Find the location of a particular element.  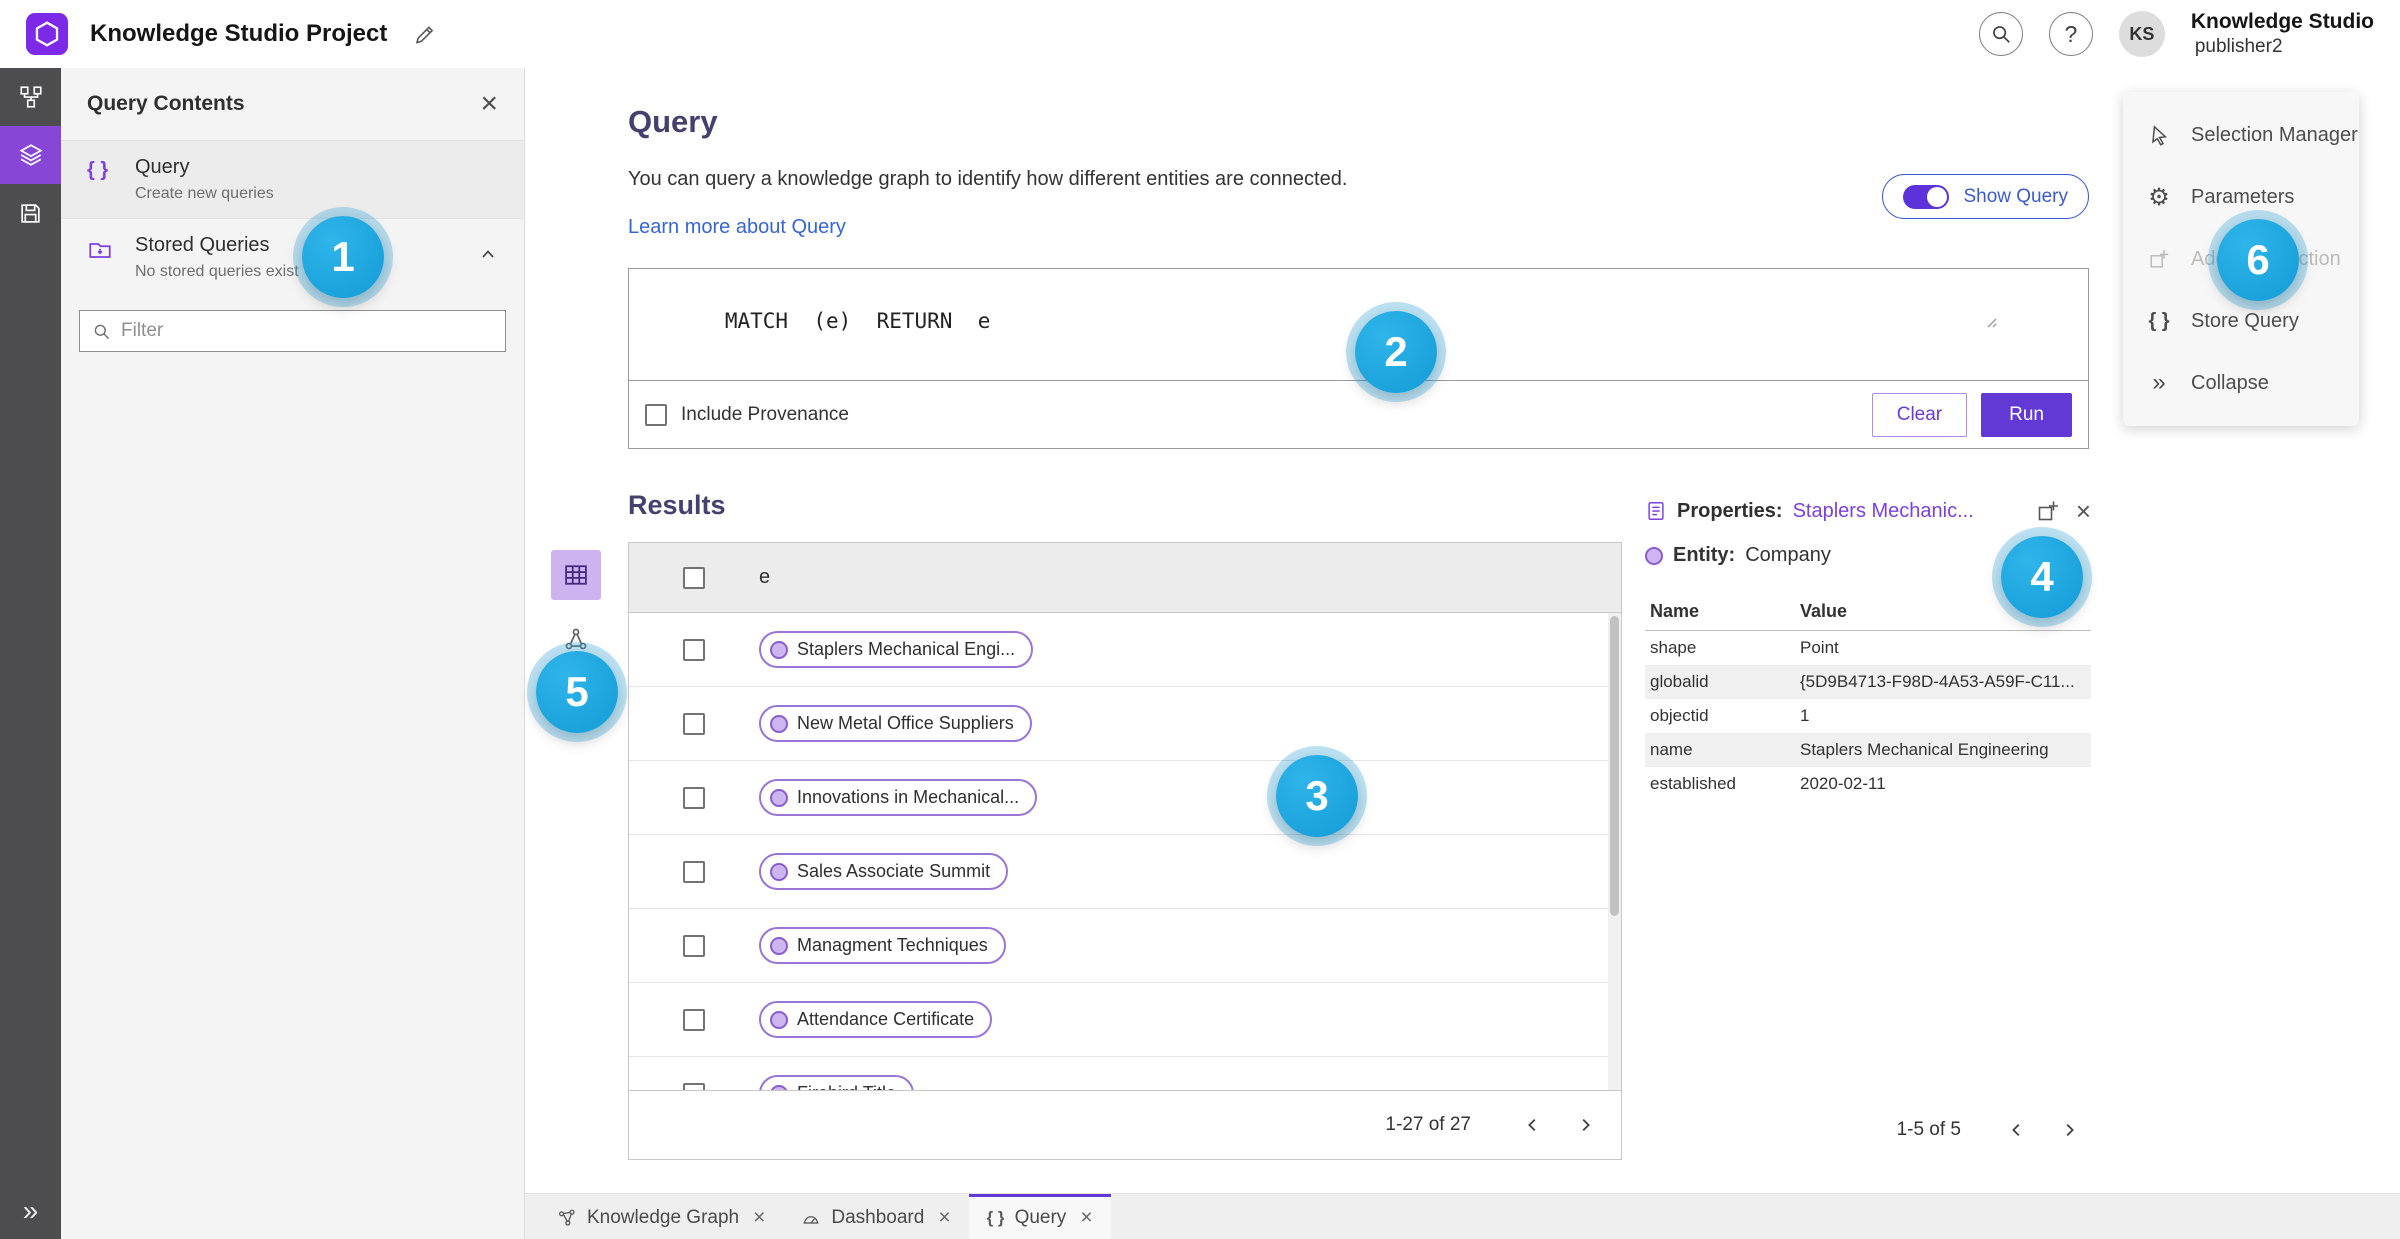

table-row: New Metal Office Suppliers is located at coordinates (1125, 724).